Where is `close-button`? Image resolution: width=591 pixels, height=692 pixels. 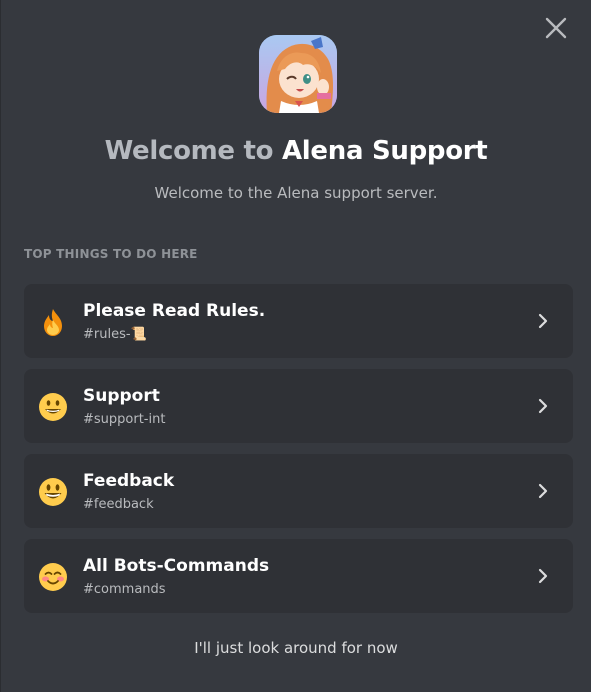
close-button is located at coordinates (556, 28).